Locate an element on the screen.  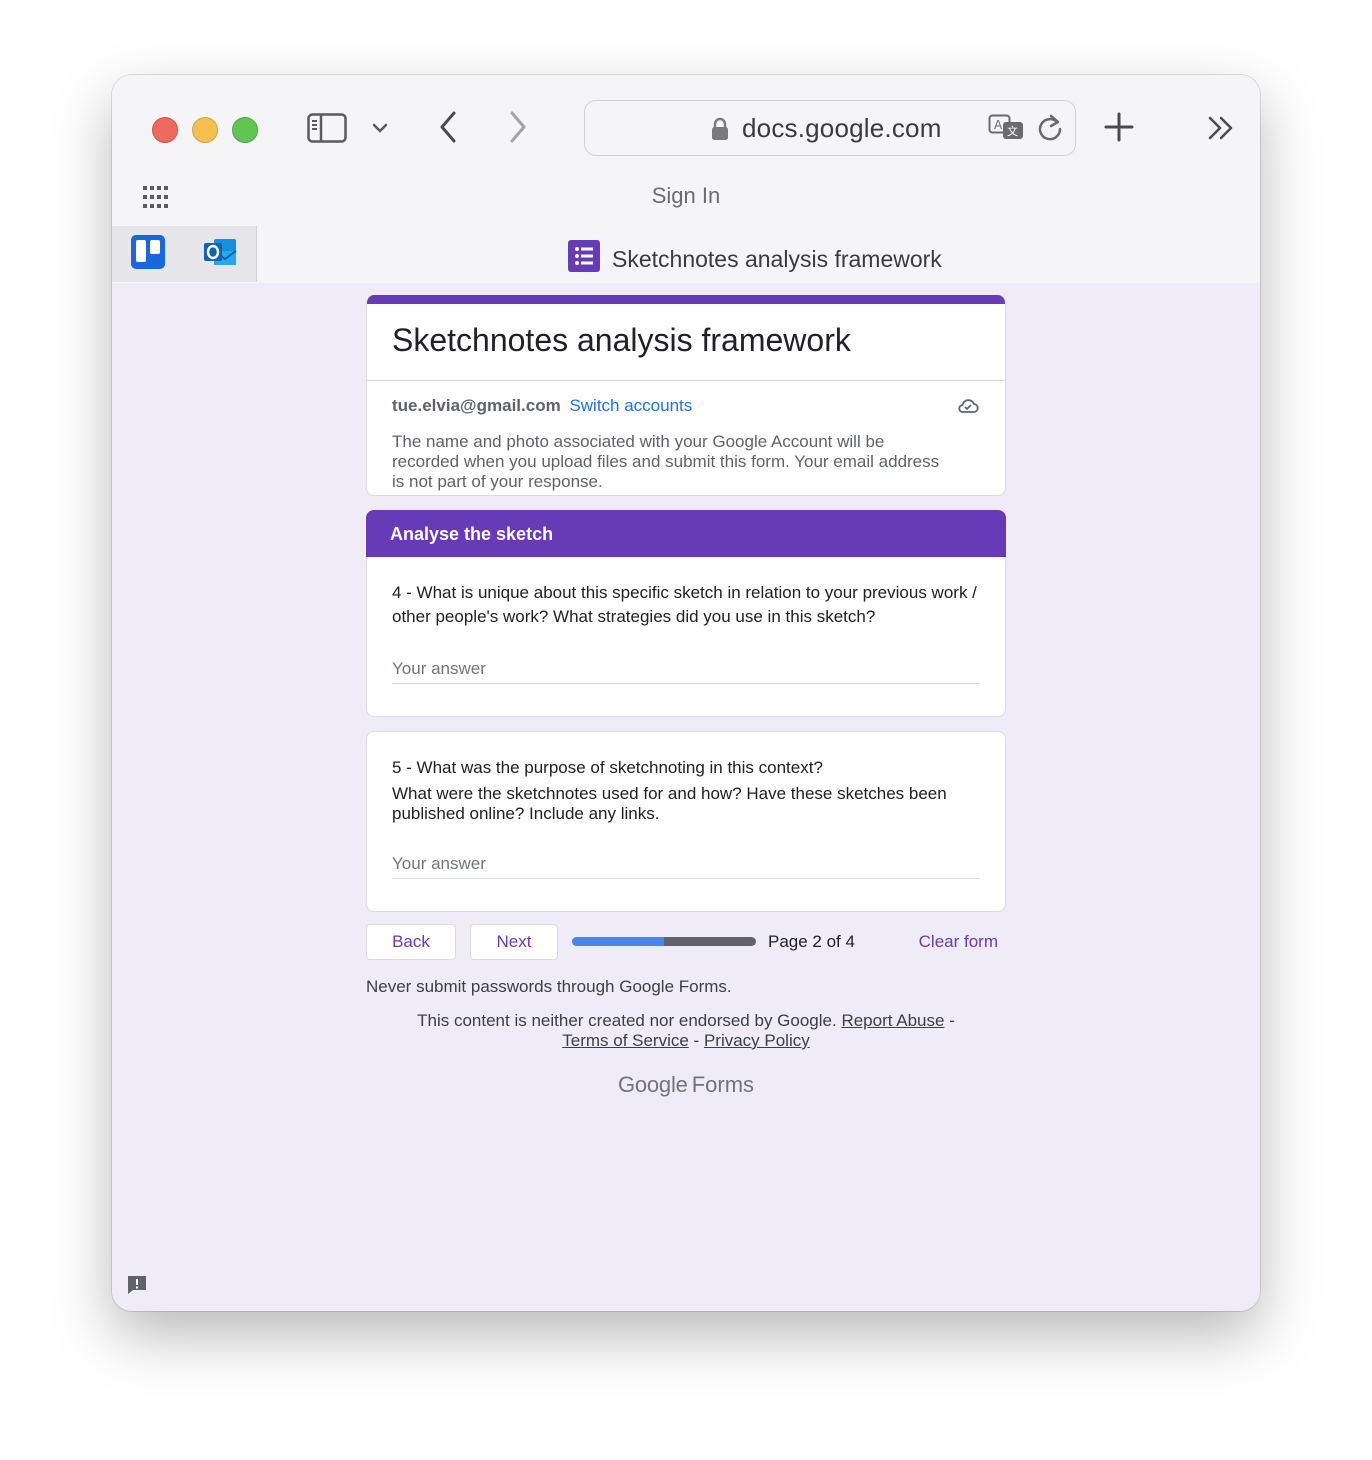
chevron-down-icon is located at coordinates (380, 128).